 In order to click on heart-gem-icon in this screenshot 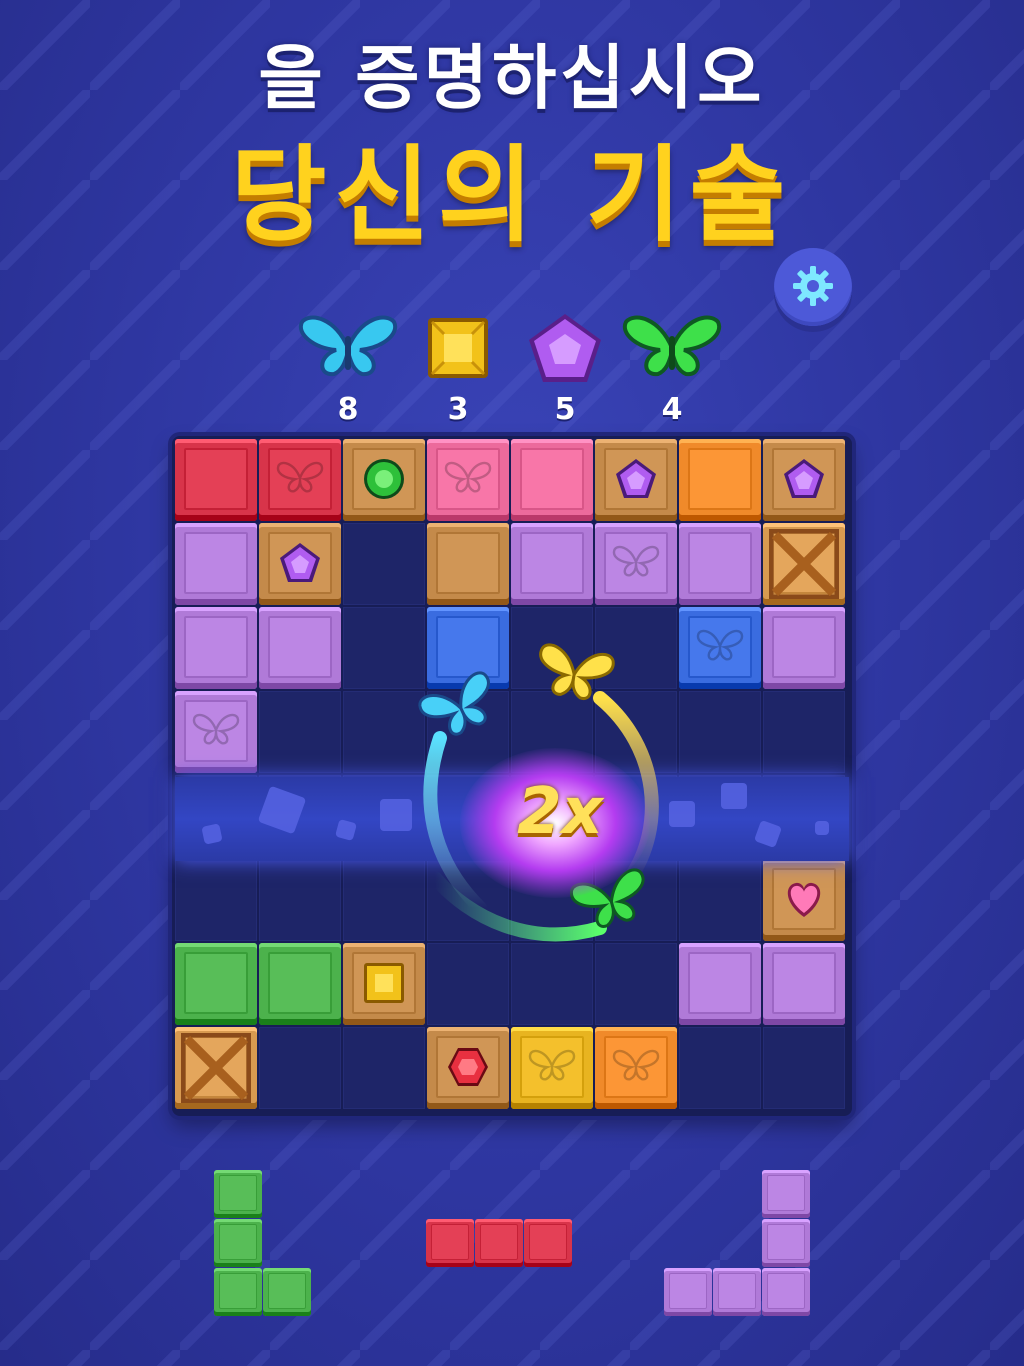, I will do `click(804, 901)`.